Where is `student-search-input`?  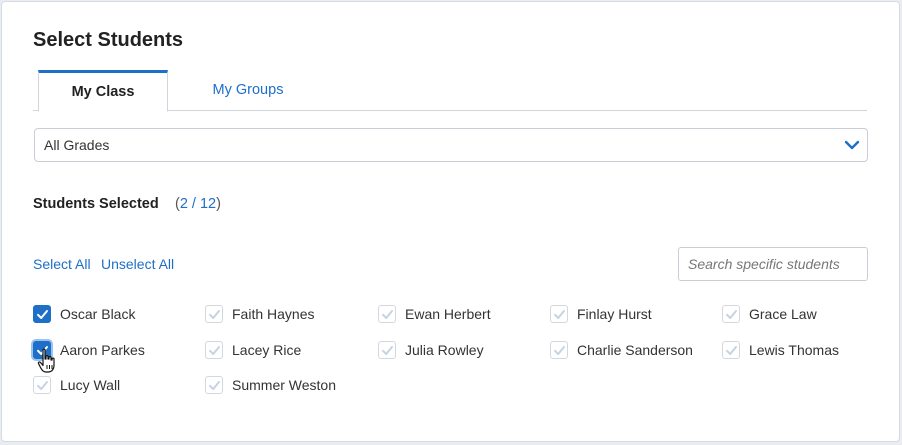 student-search-input is located at coordinates (773, 264).